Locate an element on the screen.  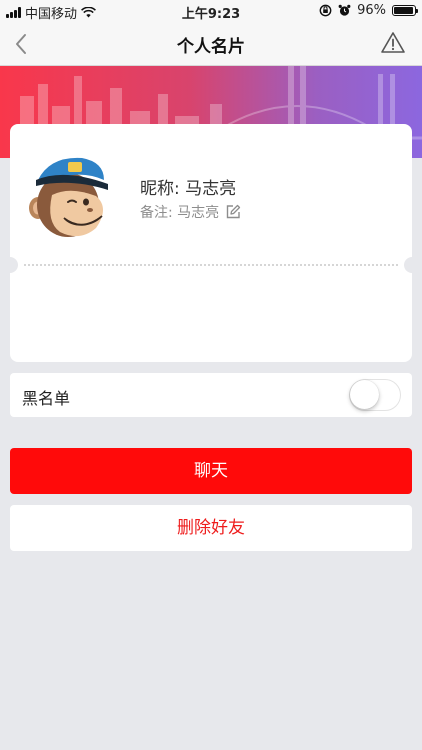
page-title: 个人名片 is located at coordinates (211, 47).